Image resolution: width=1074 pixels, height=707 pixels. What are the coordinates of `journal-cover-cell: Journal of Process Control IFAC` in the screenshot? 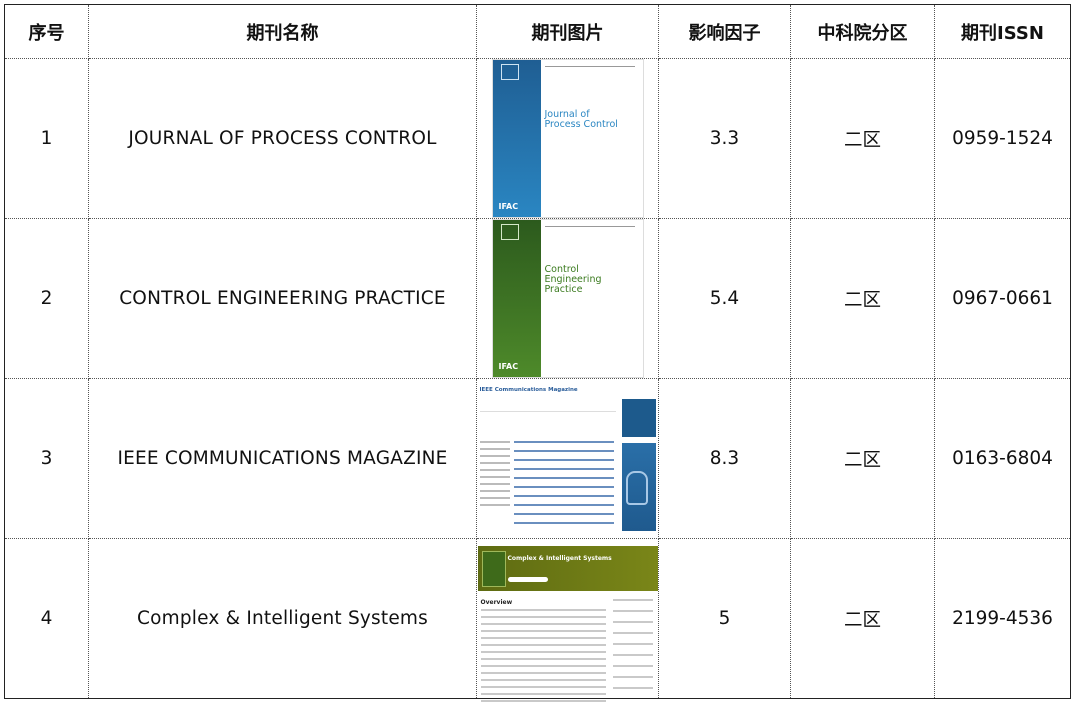 It's located at (567, 138).